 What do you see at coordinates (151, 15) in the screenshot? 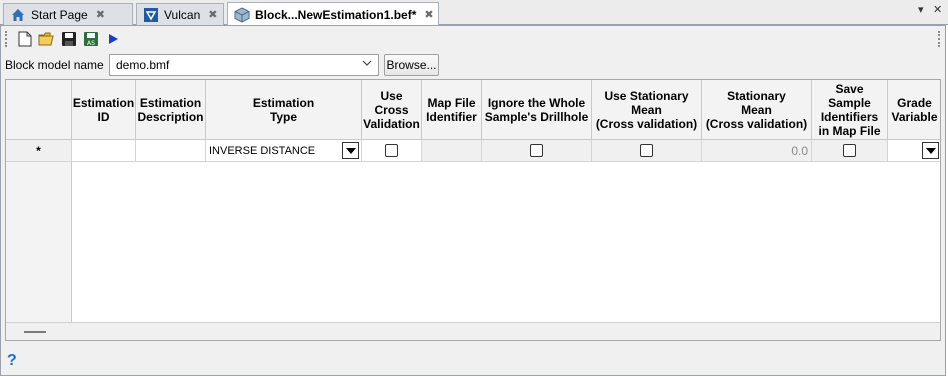
I see `vulcan-icon` at bounding box center [151, 15].